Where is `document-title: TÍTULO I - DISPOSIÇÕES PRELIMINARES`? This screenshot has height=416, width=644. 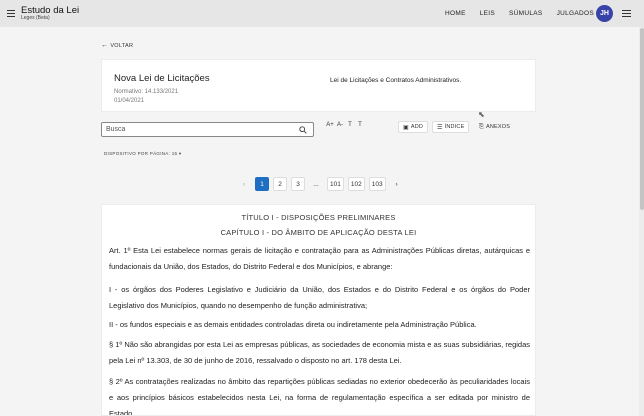
document-title: TÍTULO I - DISPOSIÇÕES PRELIMINARES is located at coordinates (318, 217).